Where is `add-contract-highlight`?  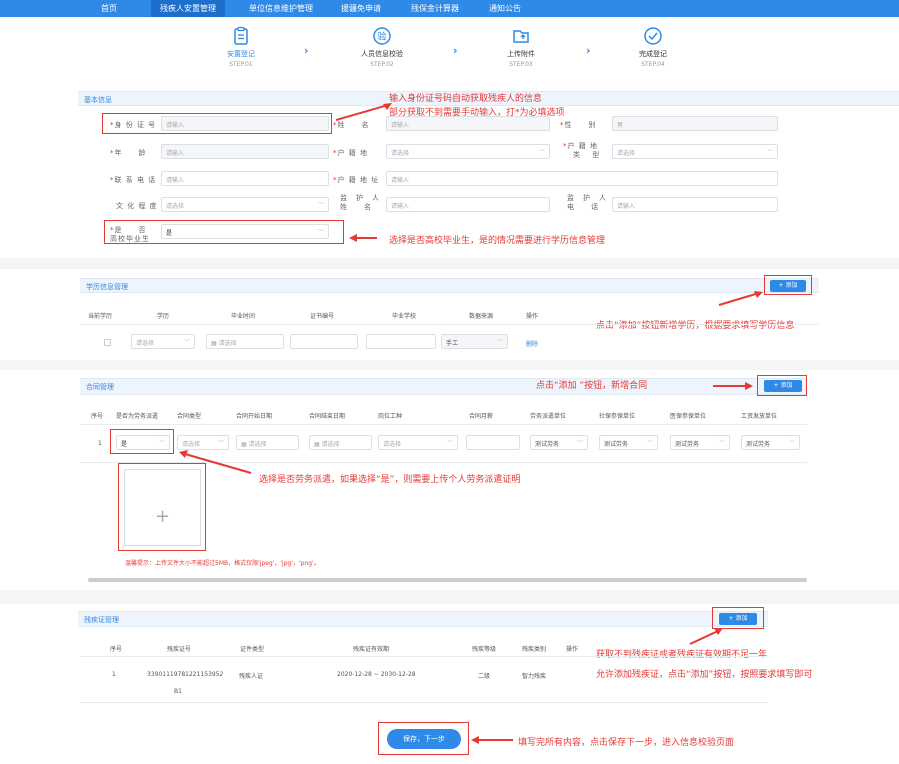
add-contract-highlight is located at coordinates (782, 385).